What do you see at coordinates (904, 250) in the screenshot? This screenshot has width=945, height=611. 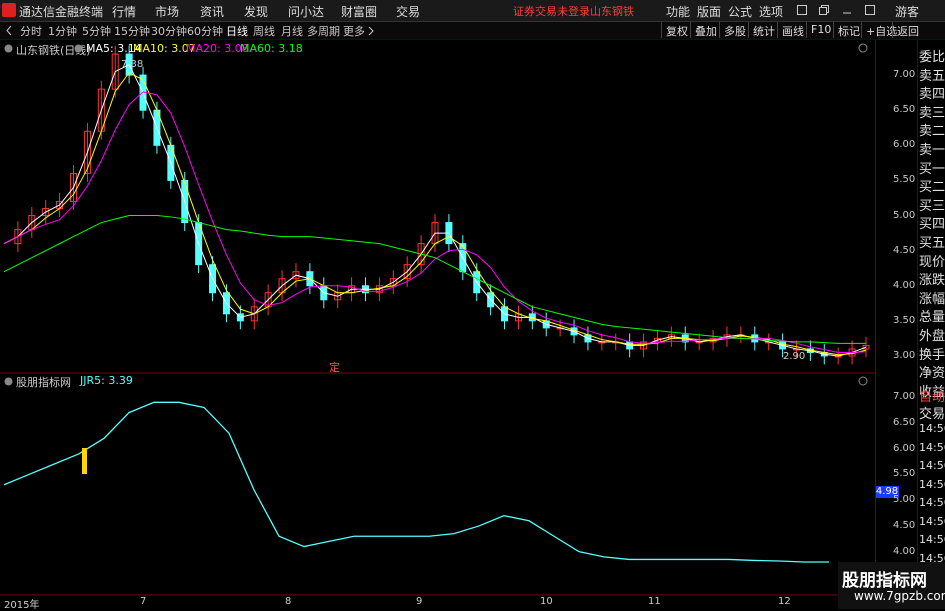 I see `y-tick-label: 4.50` at bounding box center [904, 250].